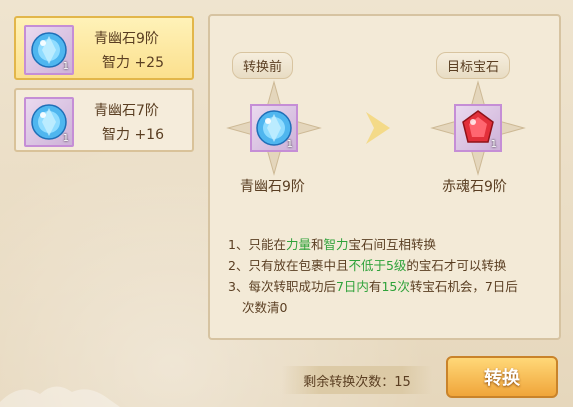 This screenshot has height=407, width=573. What do you see at coordinates (133, 135) in the screenshot?
I see `gem-attribute: 智力 +16` at bounding box center [133, 135].